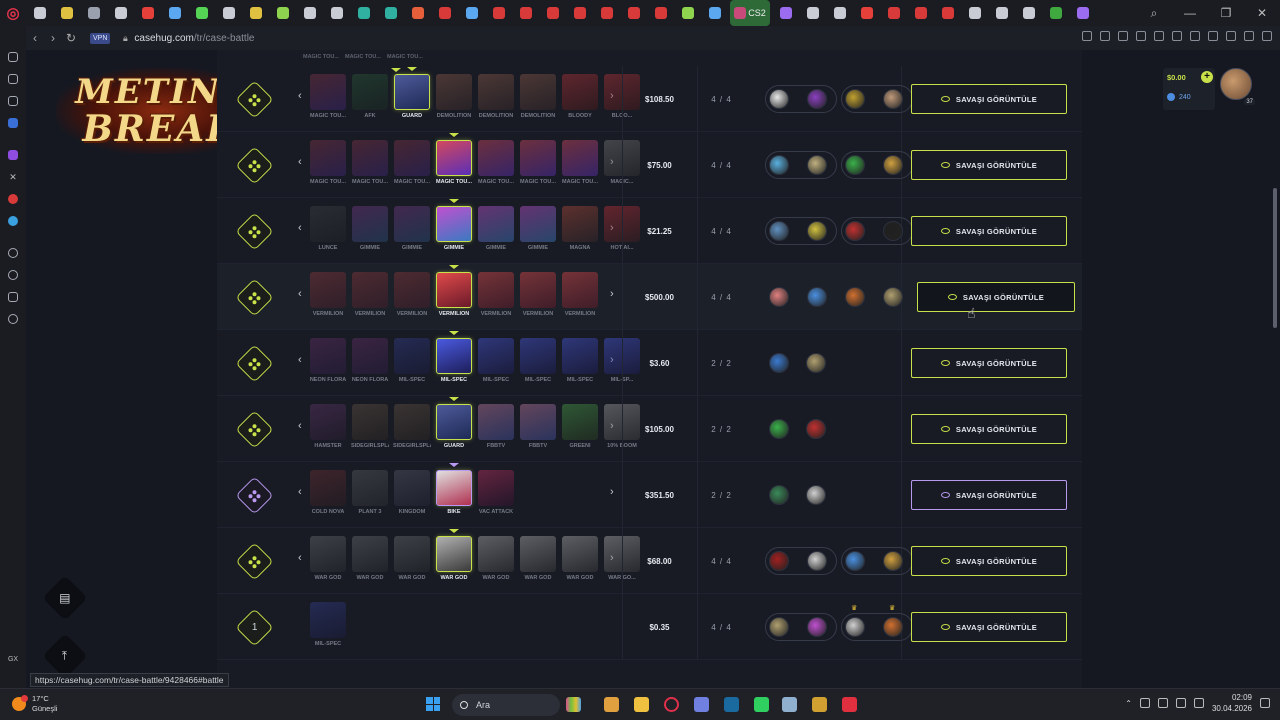 The height and width of the screenshot is (720, 1280). Describe the element at coordinates (13, 253) in the screenshot. I see `player-icon` at that location.